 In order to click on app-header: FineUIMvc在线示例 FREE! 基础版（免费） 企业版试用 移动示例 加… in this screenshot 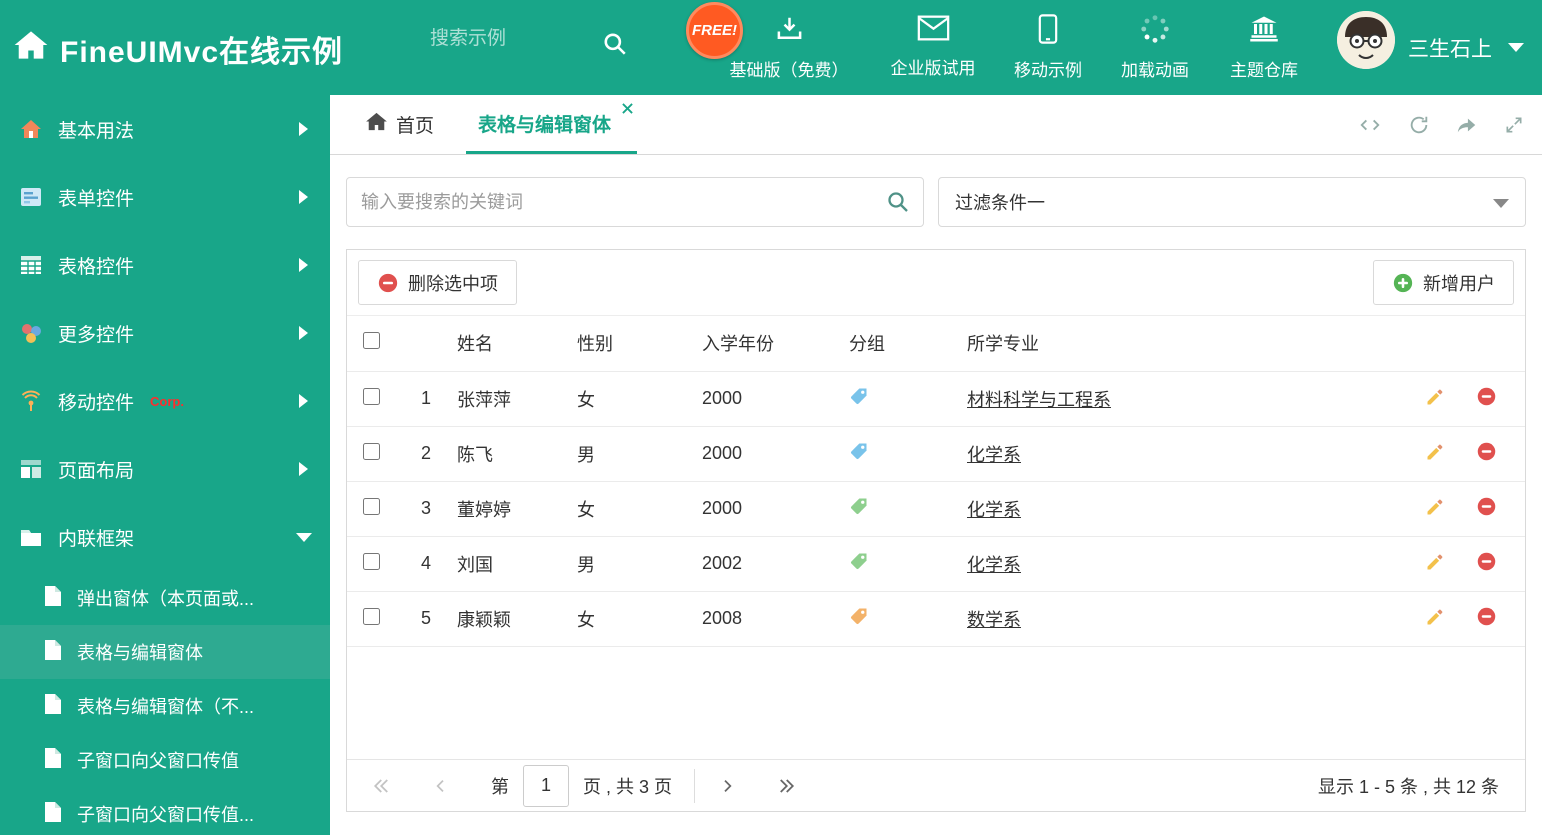, I will do `click(771, 47)`.